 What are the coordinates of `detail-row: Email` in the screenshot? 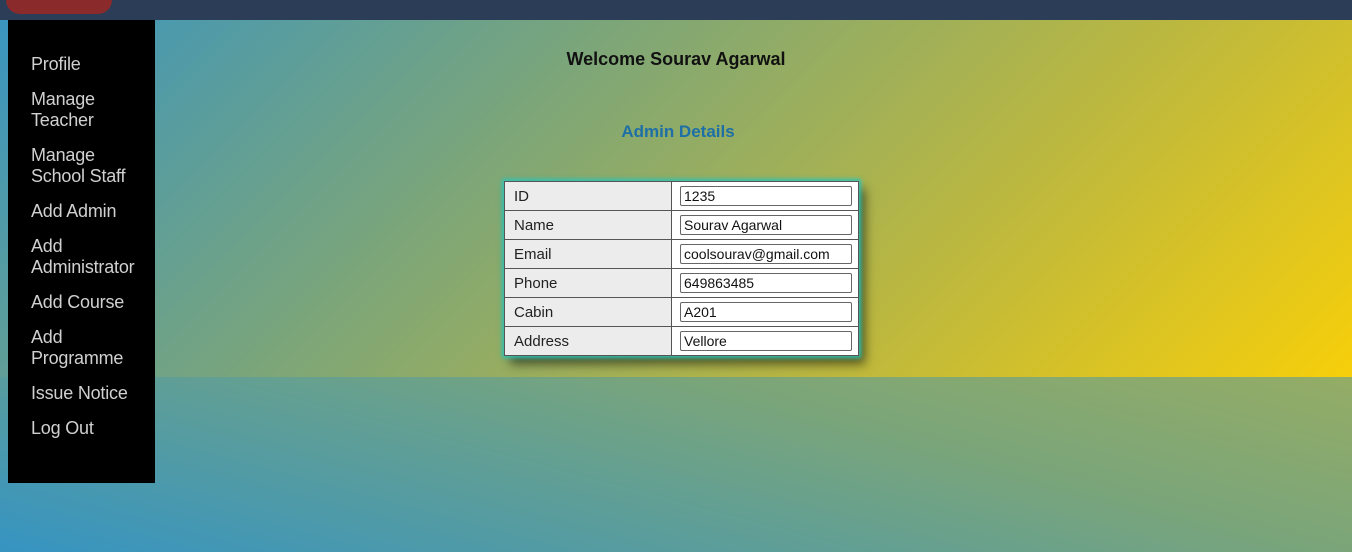 It's located at (681, 254).